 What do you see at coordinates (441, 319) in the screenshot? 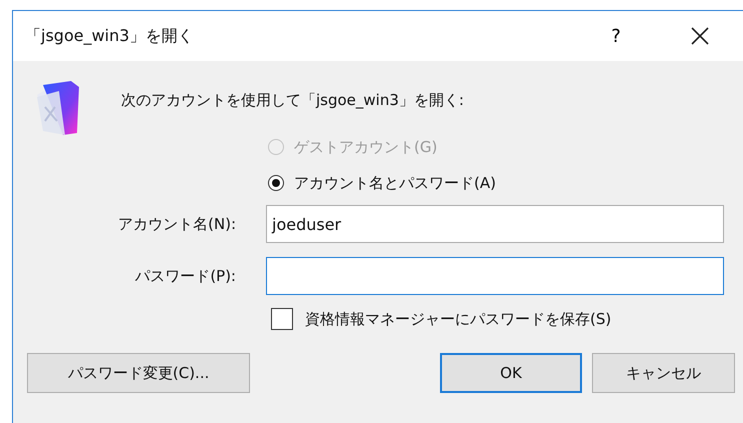
I see `save-password-checkbox: 資格情報マネージャーにパスワードを保存(S)` at bounding box center [441, 319].